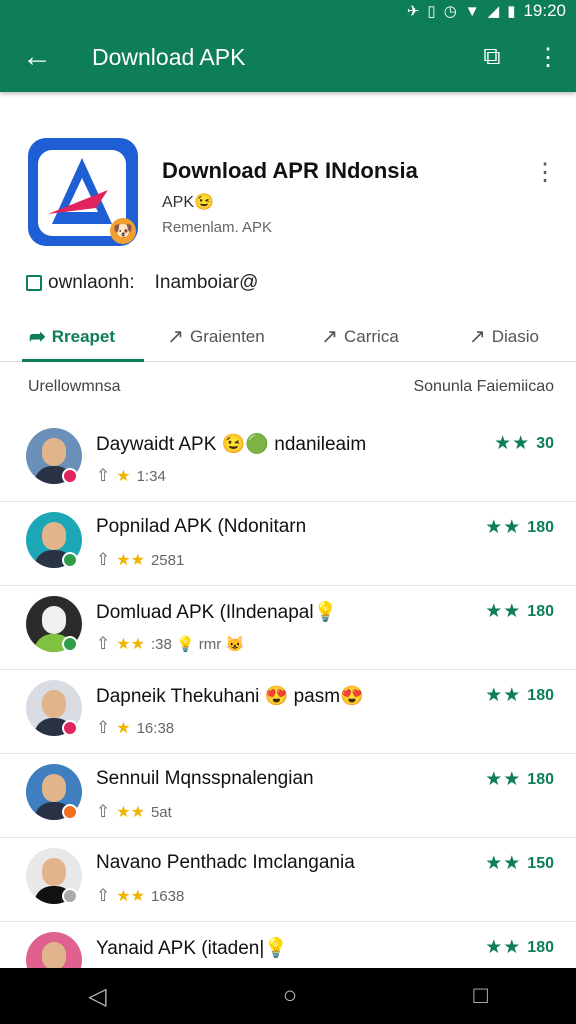 The height and width of the screenshot is (1024, 576). Describe the element at coordinates (230, 696) in the screenshot. I see `item-title: Dapneik Thekuhani 😍 pasm😍` at that location.